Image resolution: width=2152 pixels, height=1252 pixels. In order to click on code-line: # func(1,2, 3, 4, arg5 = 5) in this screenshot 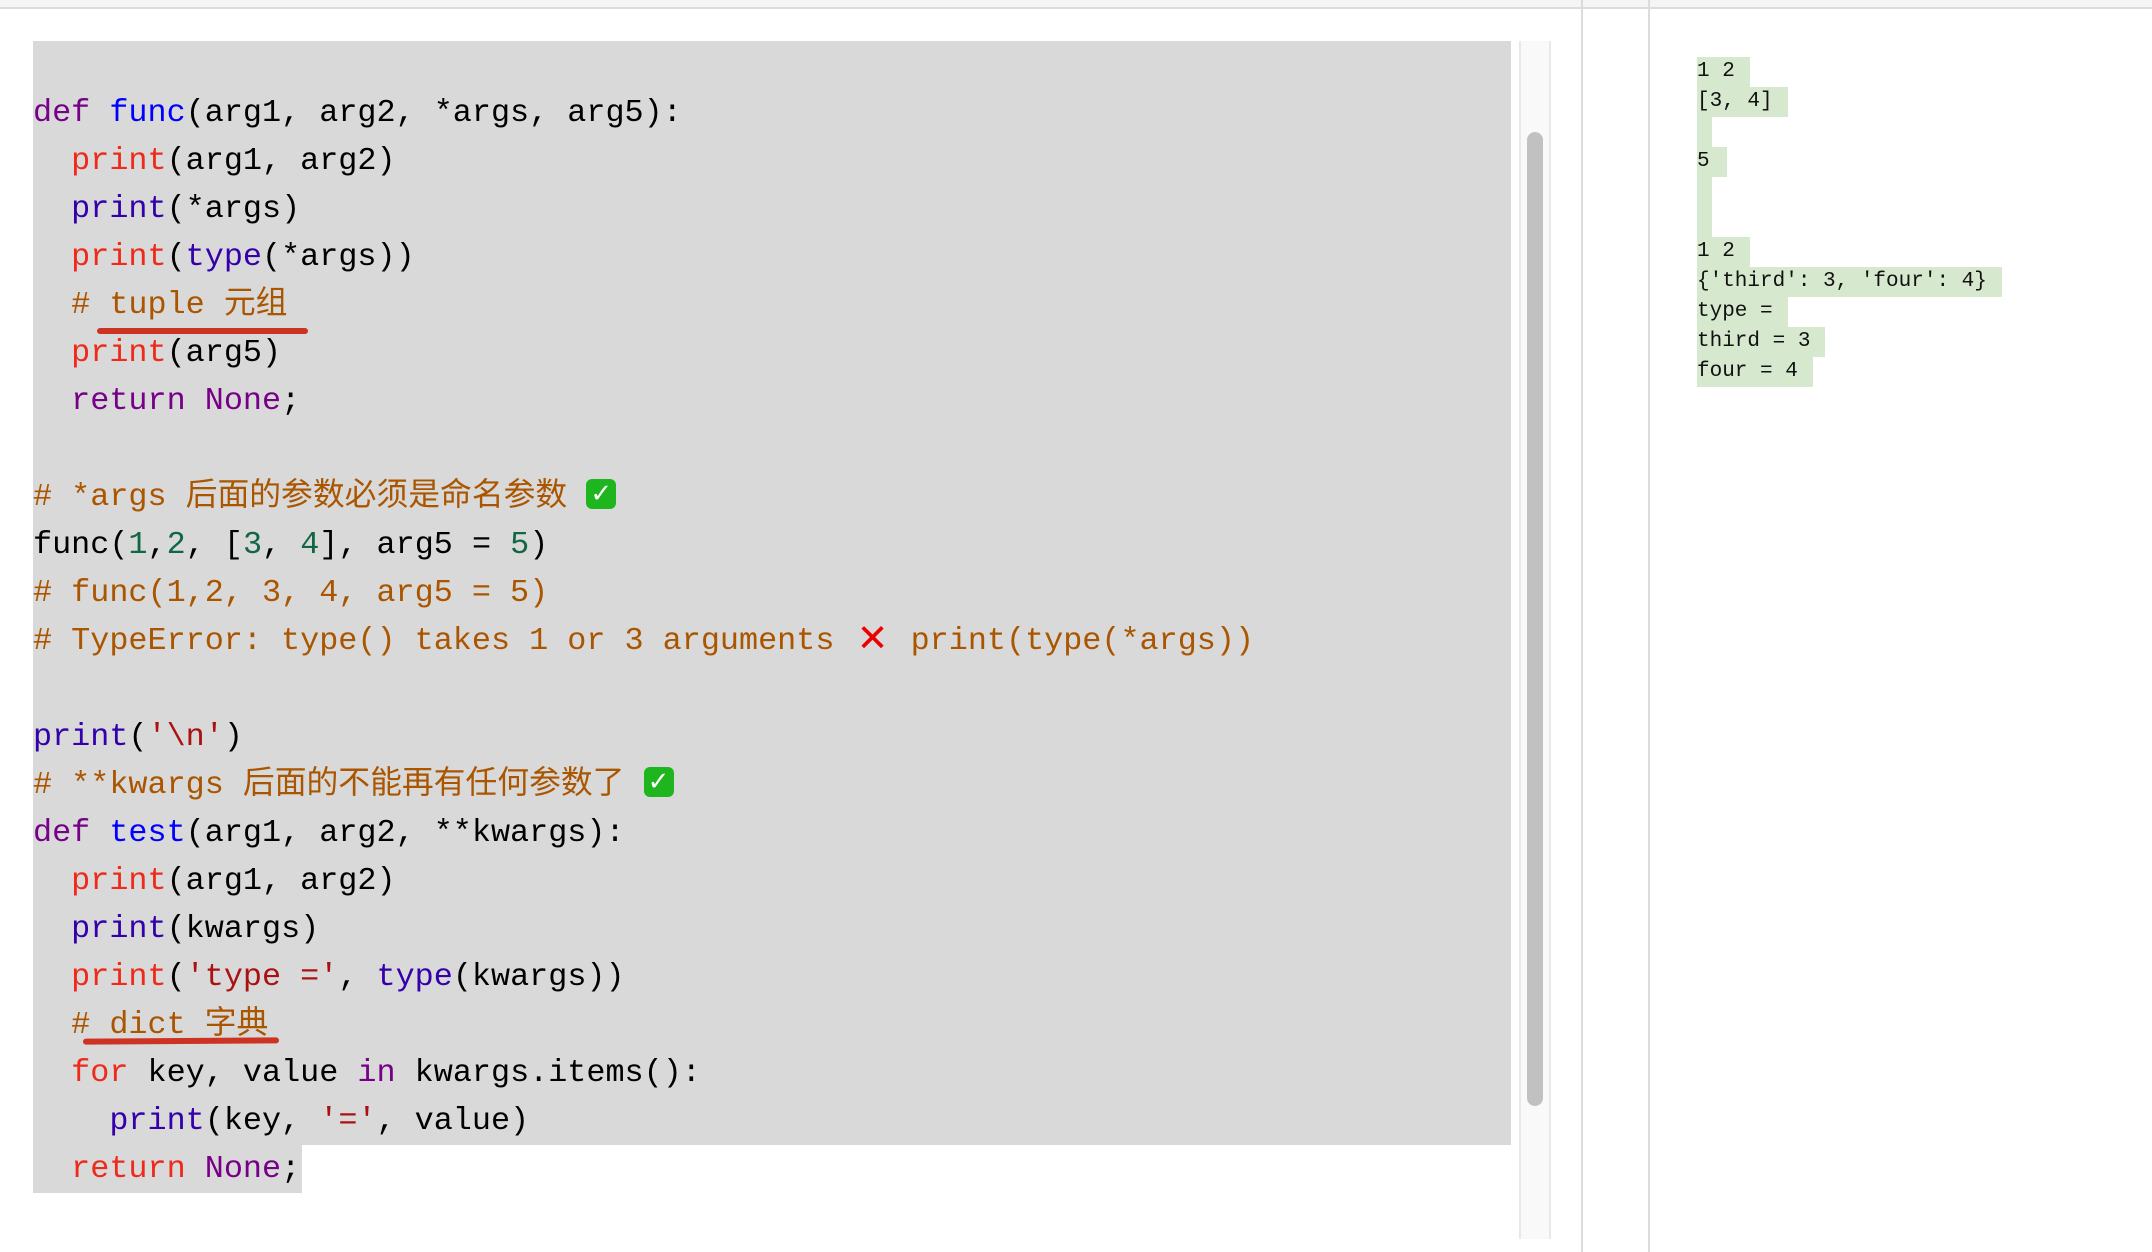, I will do `click(772, 593)`.